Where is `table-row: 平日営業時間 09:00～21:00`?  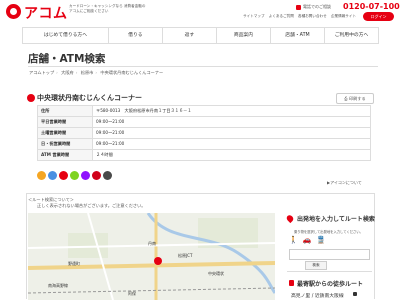
table-row: 平日営業時間 09:00～21:00 is located at coordinates (204, 122).